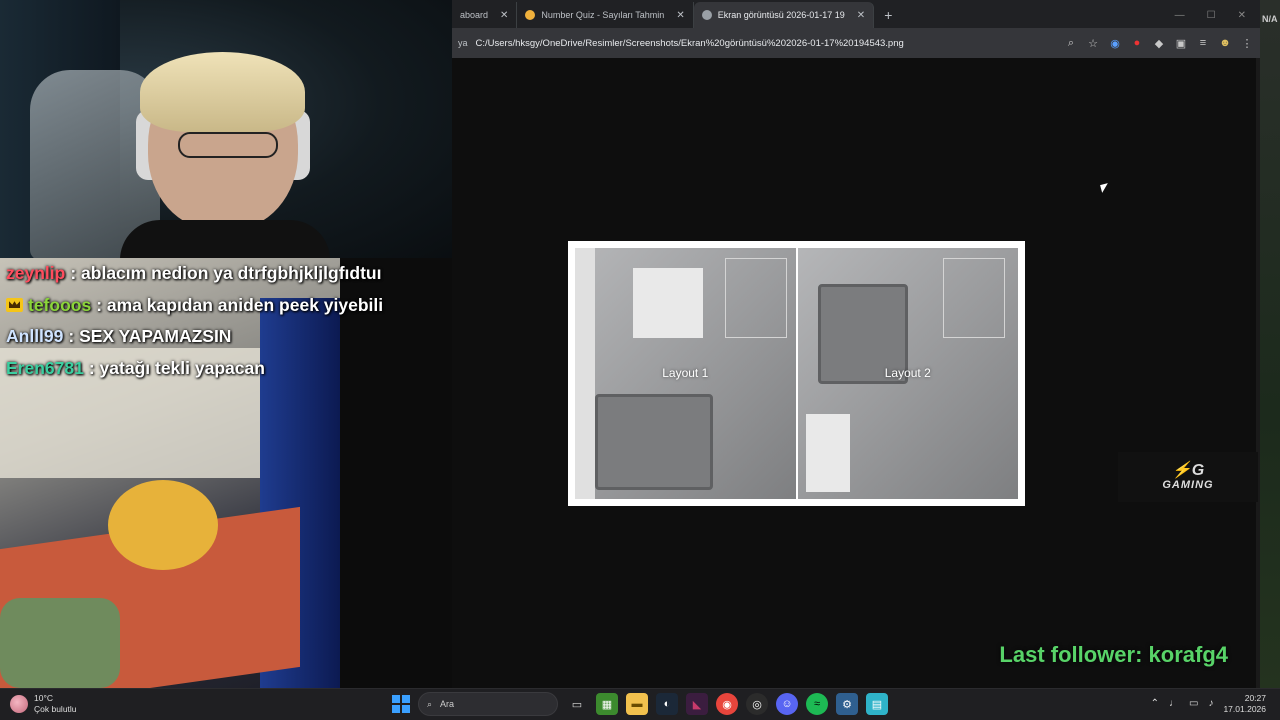  What do you see at coordinates (637, 704) in the screenshot?
I see `file-explorer-icon: ▬` at bounding box center [637, 704].